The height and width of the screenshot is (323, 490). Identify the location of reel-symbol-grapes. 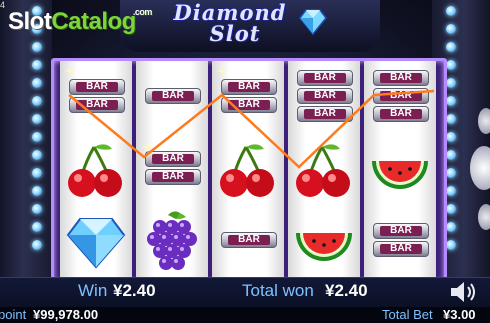
(172, 241).